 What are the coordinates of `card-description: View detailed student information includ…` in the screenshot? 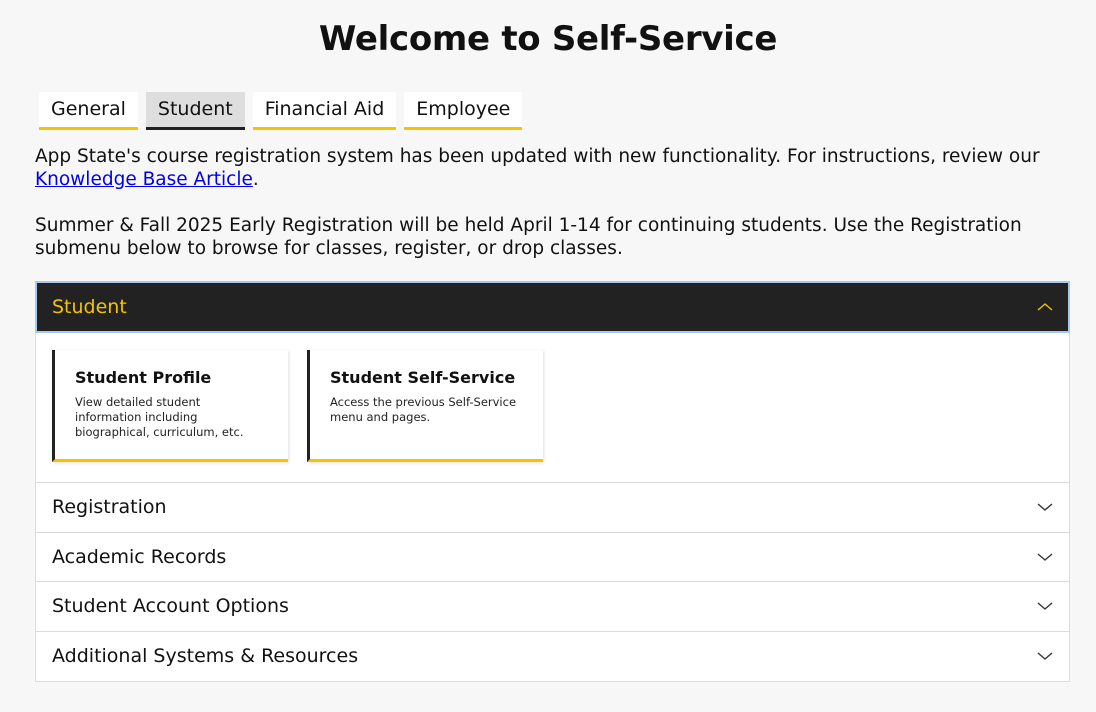 It's located at (159, 417).